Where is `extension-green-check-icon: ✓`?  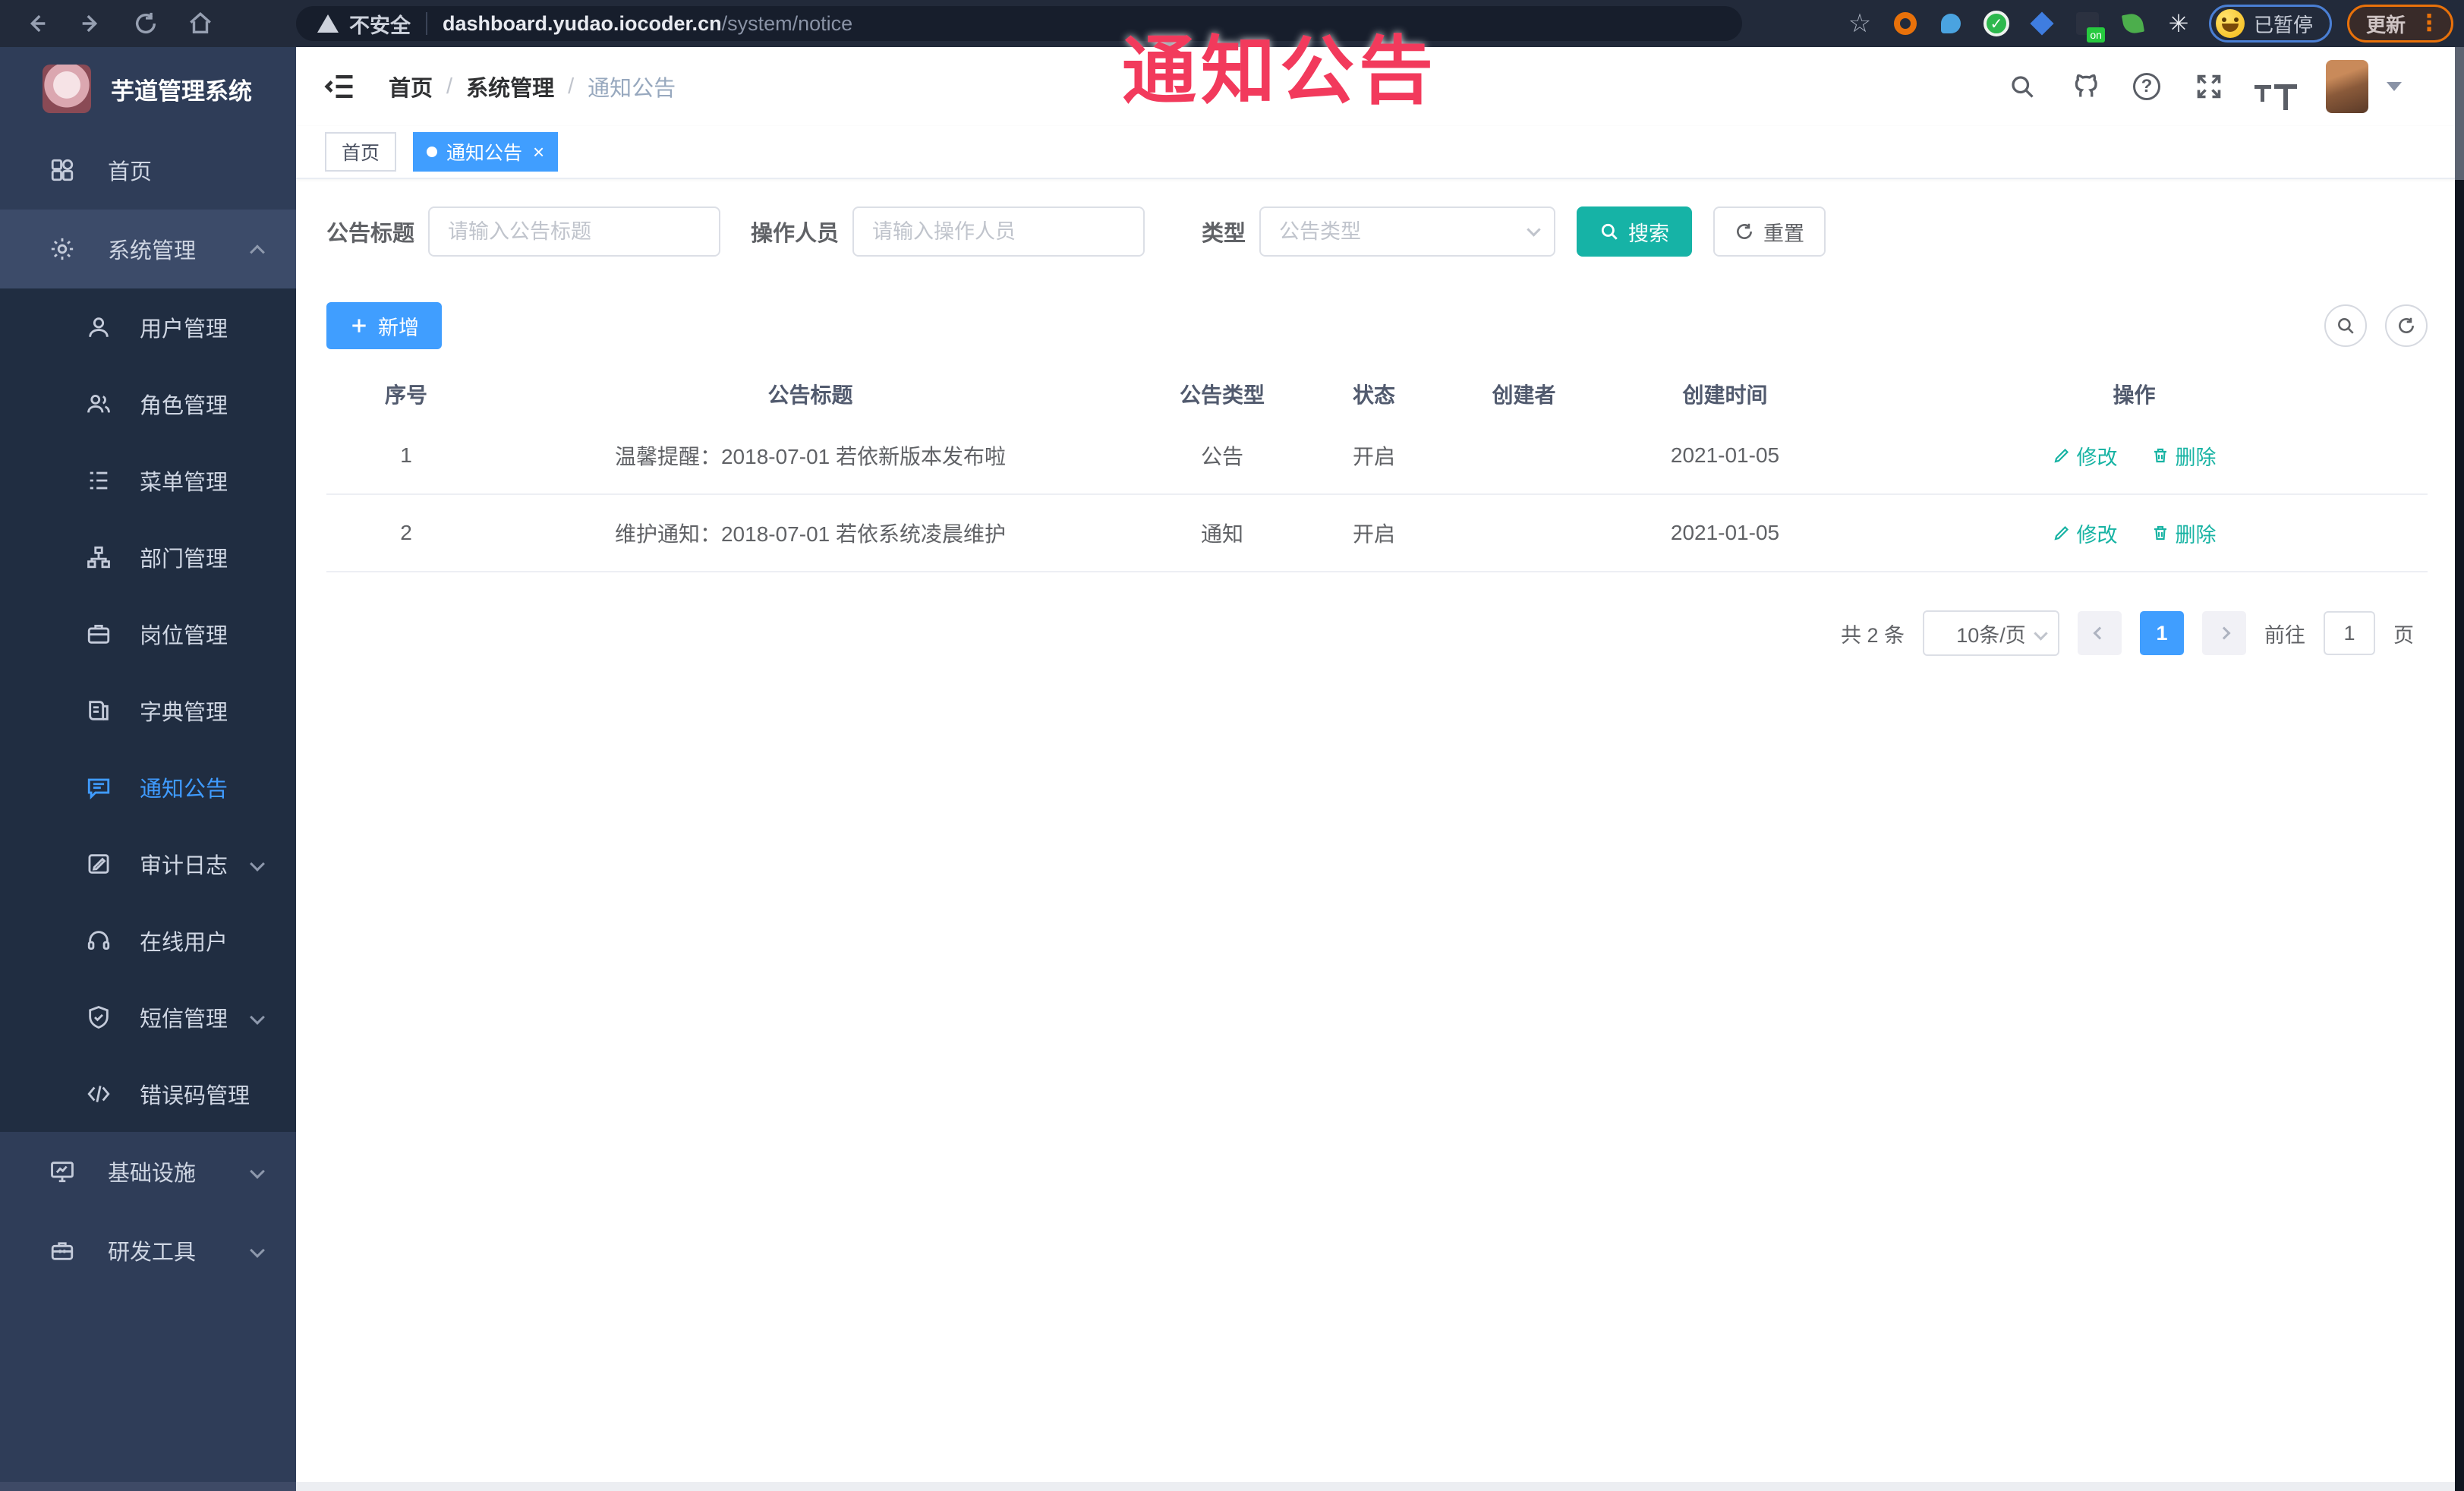
extension-green-check-icon: ✓ is located at coordinates (1996, 23).